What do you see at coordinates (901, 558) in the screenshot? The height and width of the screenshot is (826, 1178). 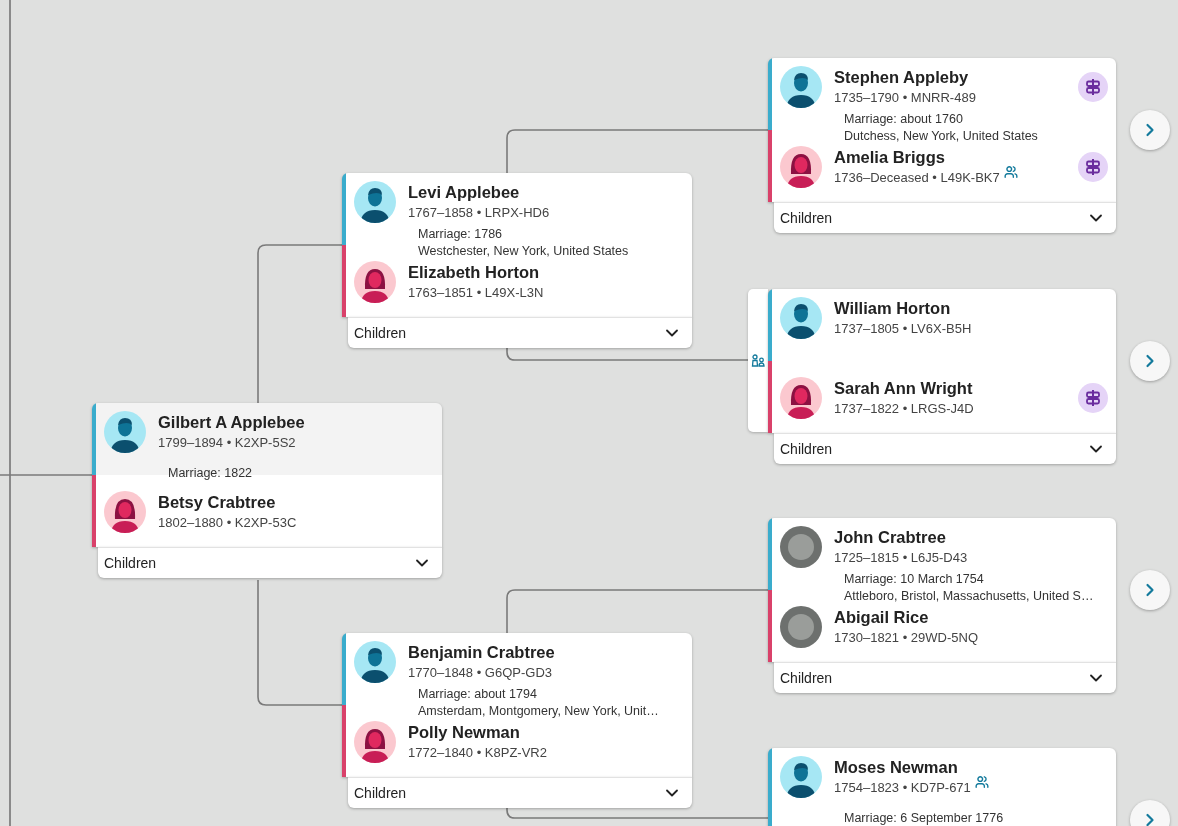 I see `person-details: 1725–1815 • L6J5-D43` at bounding box center [901, 558].